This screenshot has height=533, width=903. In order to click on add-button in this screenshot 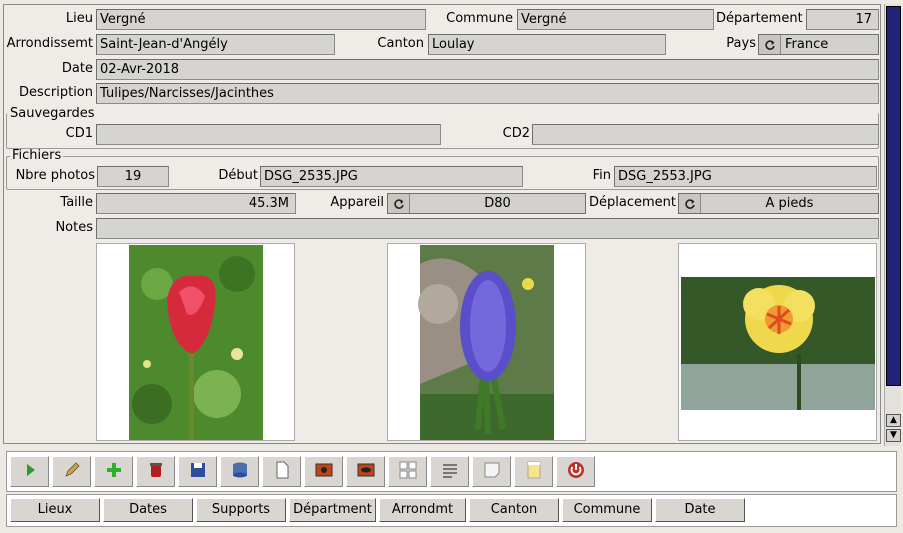, I will do `click(113, 471)`.